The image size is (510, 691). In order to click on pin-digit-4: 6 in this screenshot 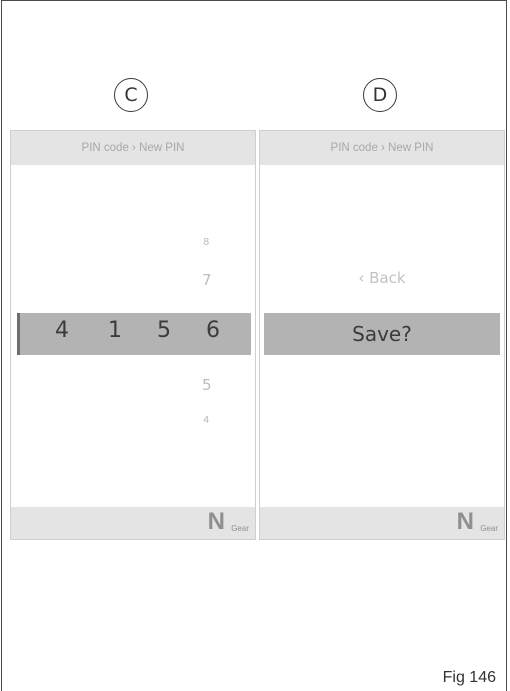, I will do `click(213, 330)`.